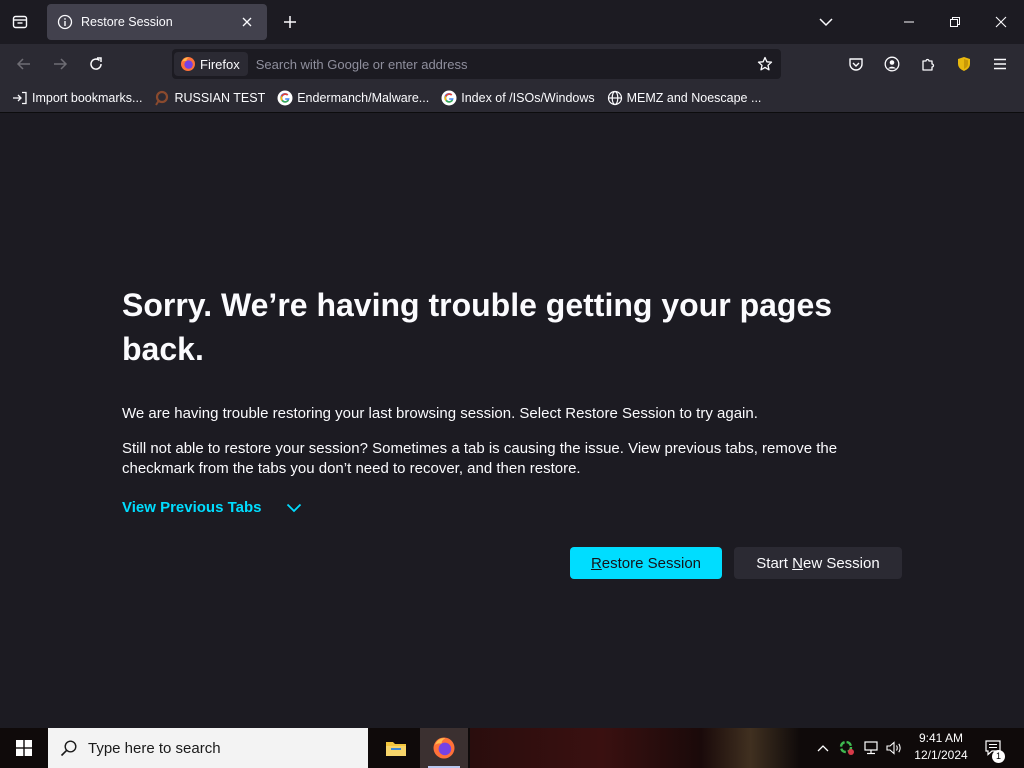  Describe the element at coordinates (596, 563) in the screenshot. I see `access-key: R` at that location.